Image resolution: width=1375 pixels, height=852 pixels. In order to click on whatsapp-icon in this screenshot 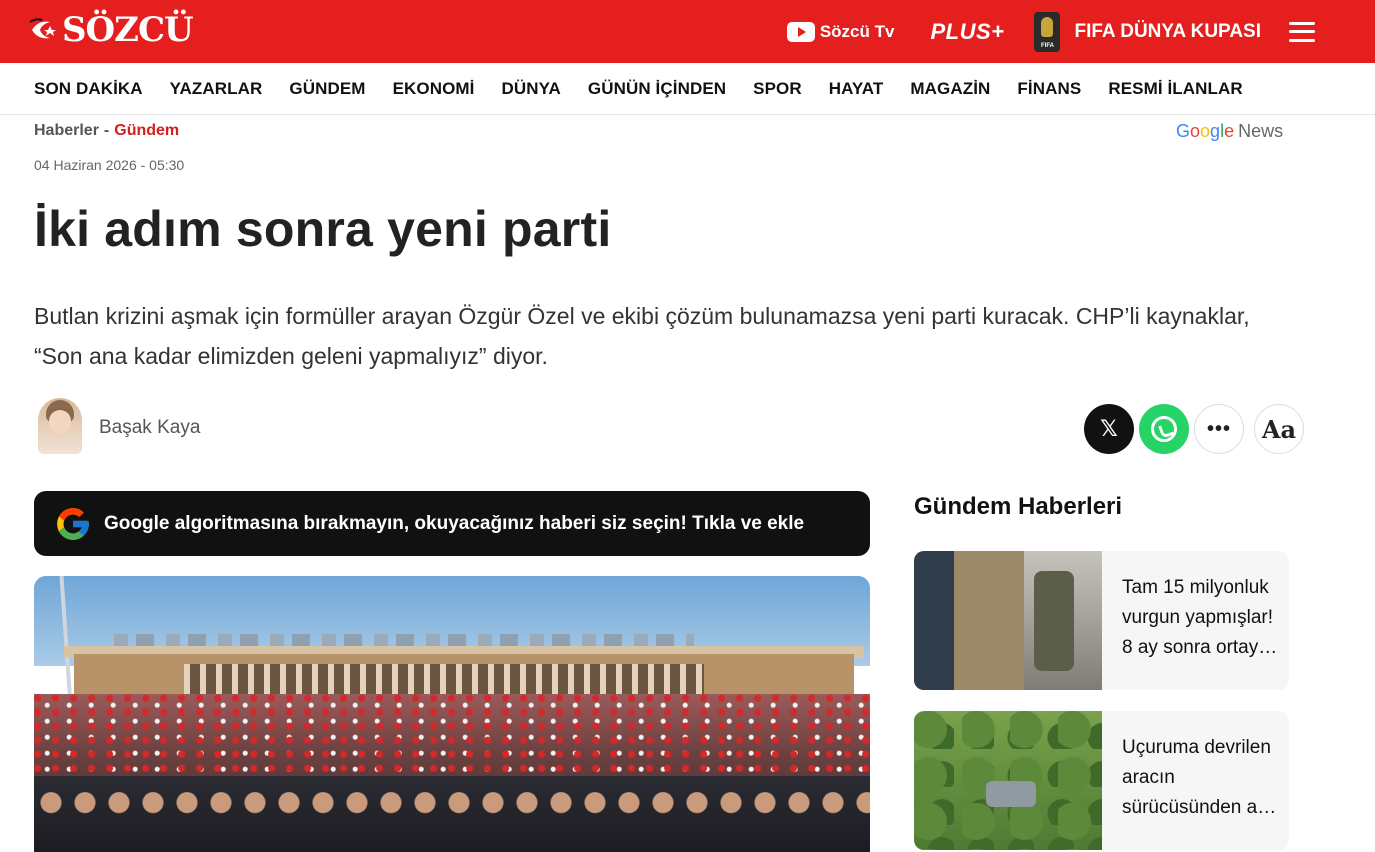, I will do `click(1164, 429)`.